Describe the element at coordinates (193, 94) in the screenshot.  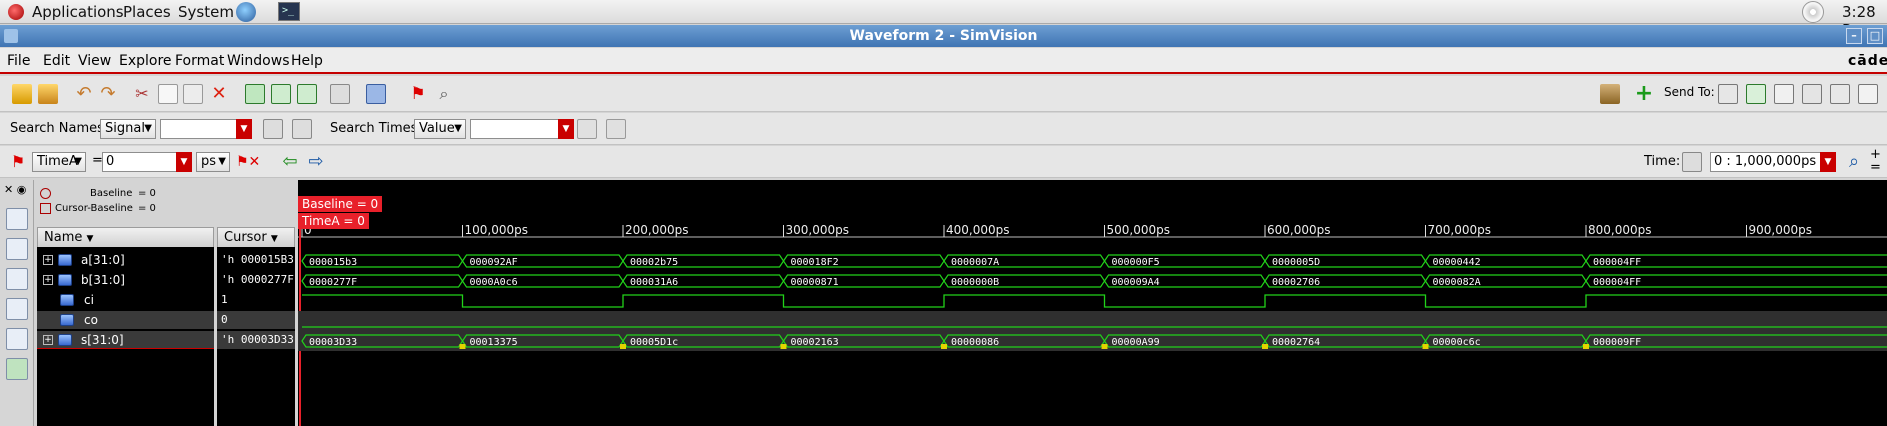
I see `paste-icon` at that location.